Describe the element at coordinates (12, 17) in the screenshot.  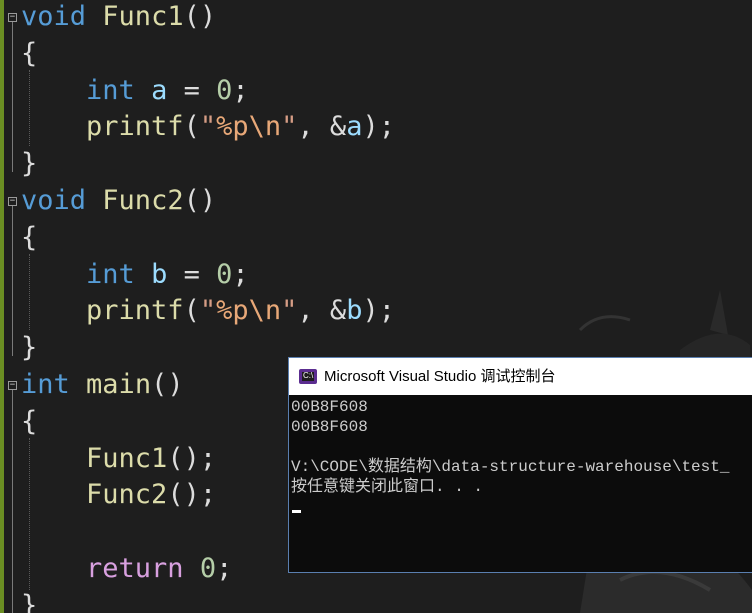
I see `collapse-func1-icon: −` at that location.